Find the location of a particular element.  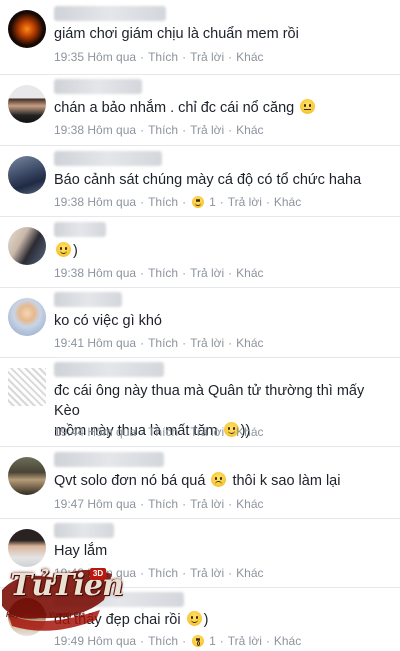

comment-text: Hay lắm is located at coordinates (81, 551).